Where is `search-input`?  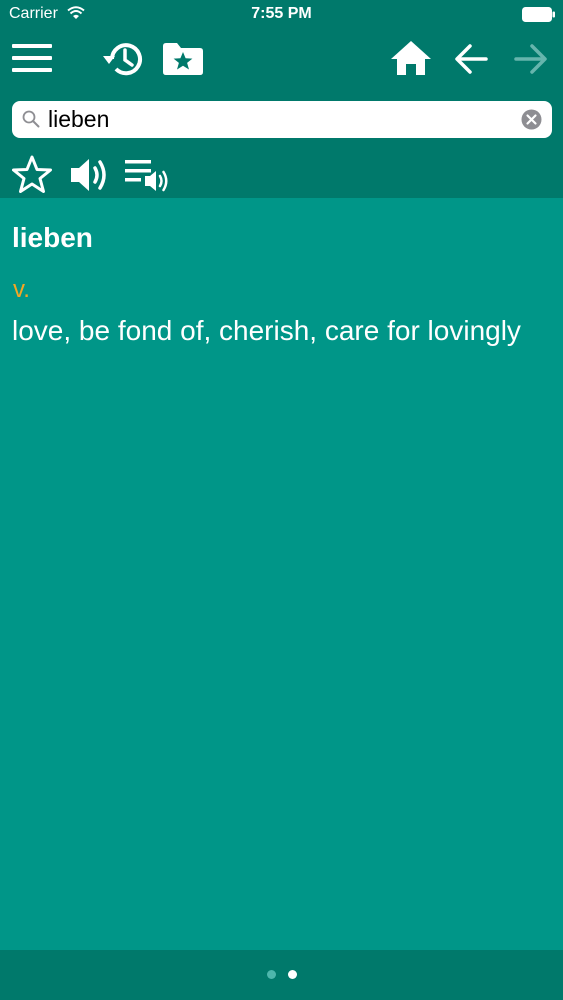
search-input is located at coordinates (283, 119).